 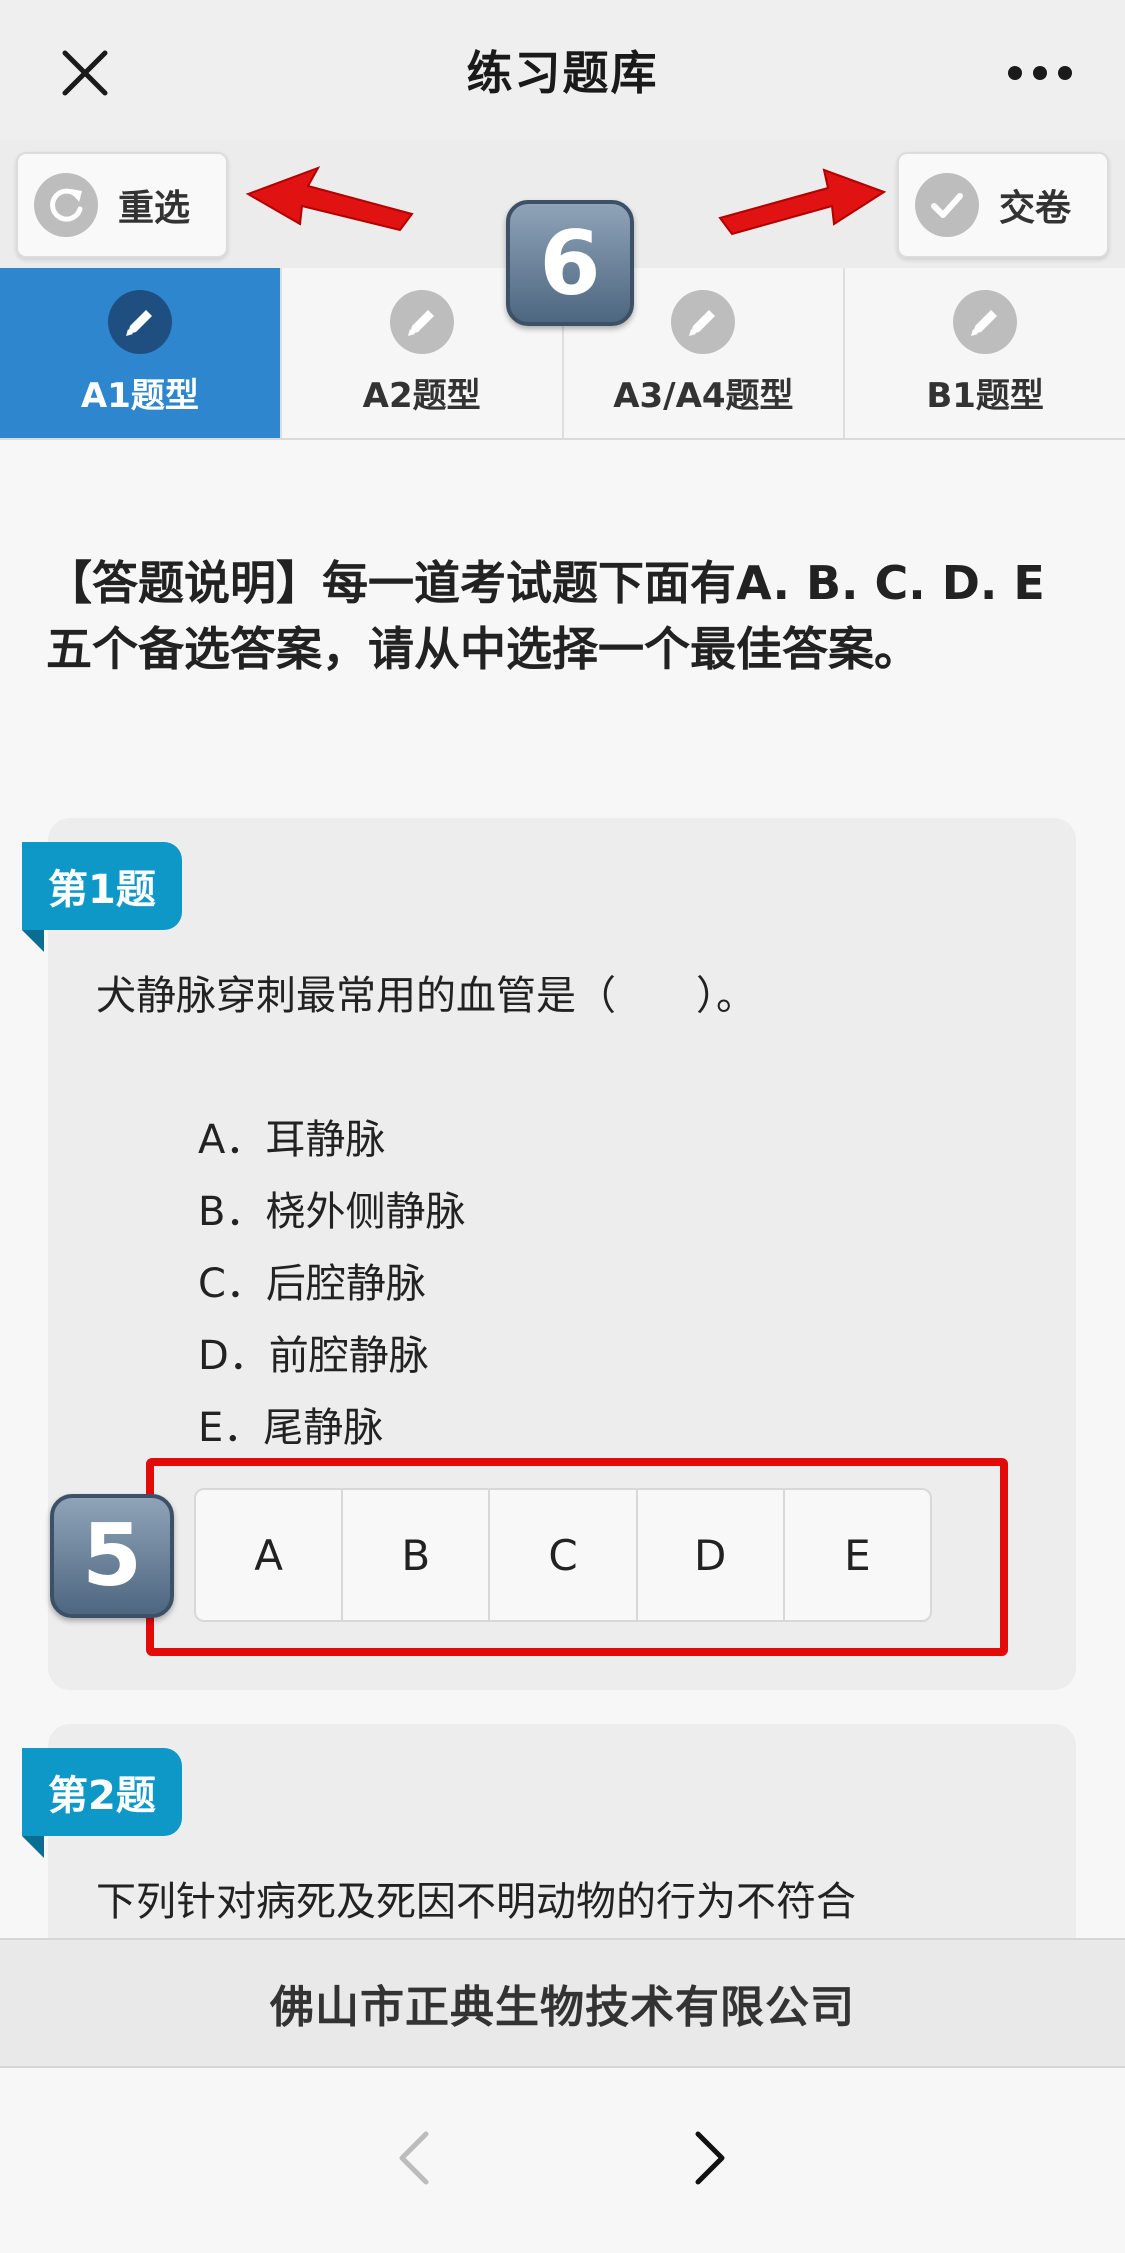 What do you see at coordinates (802, 202) in the screenshot?
I see `arrow-right-icon` at bounding box center [802, 202].